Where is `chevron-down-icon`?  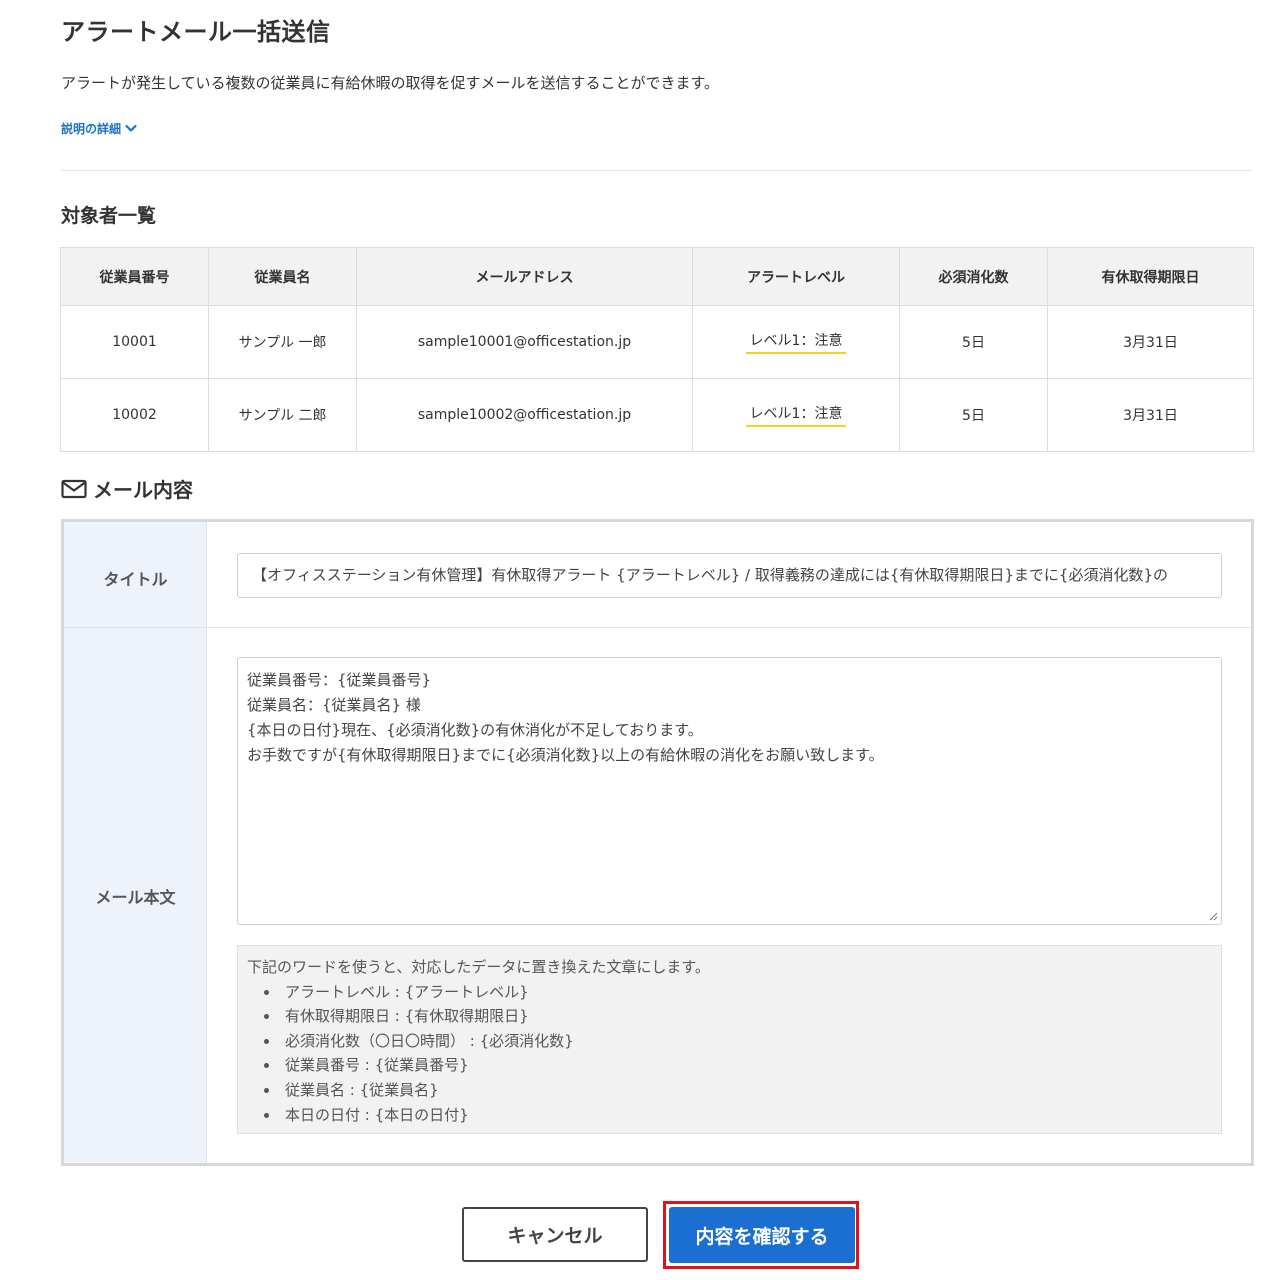
chevron-down-icon is located at coordinates (131, 128).